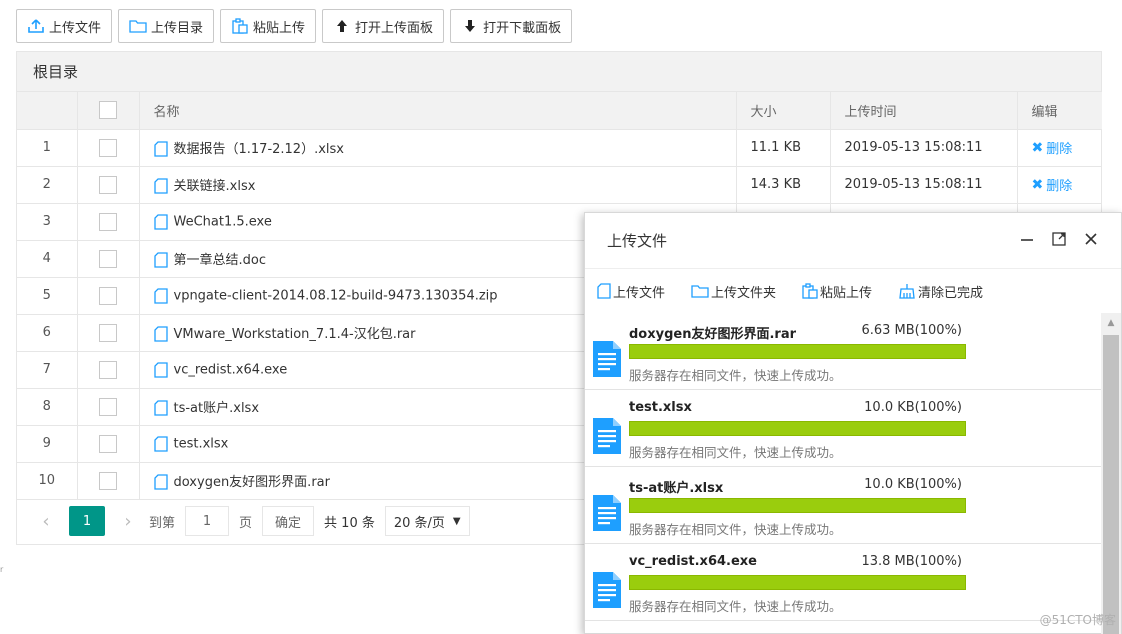 The image size is (1122, 634). Describe the element at coordinates (240, 26) in the screenshot. I see `clipboard-icon` at that location.